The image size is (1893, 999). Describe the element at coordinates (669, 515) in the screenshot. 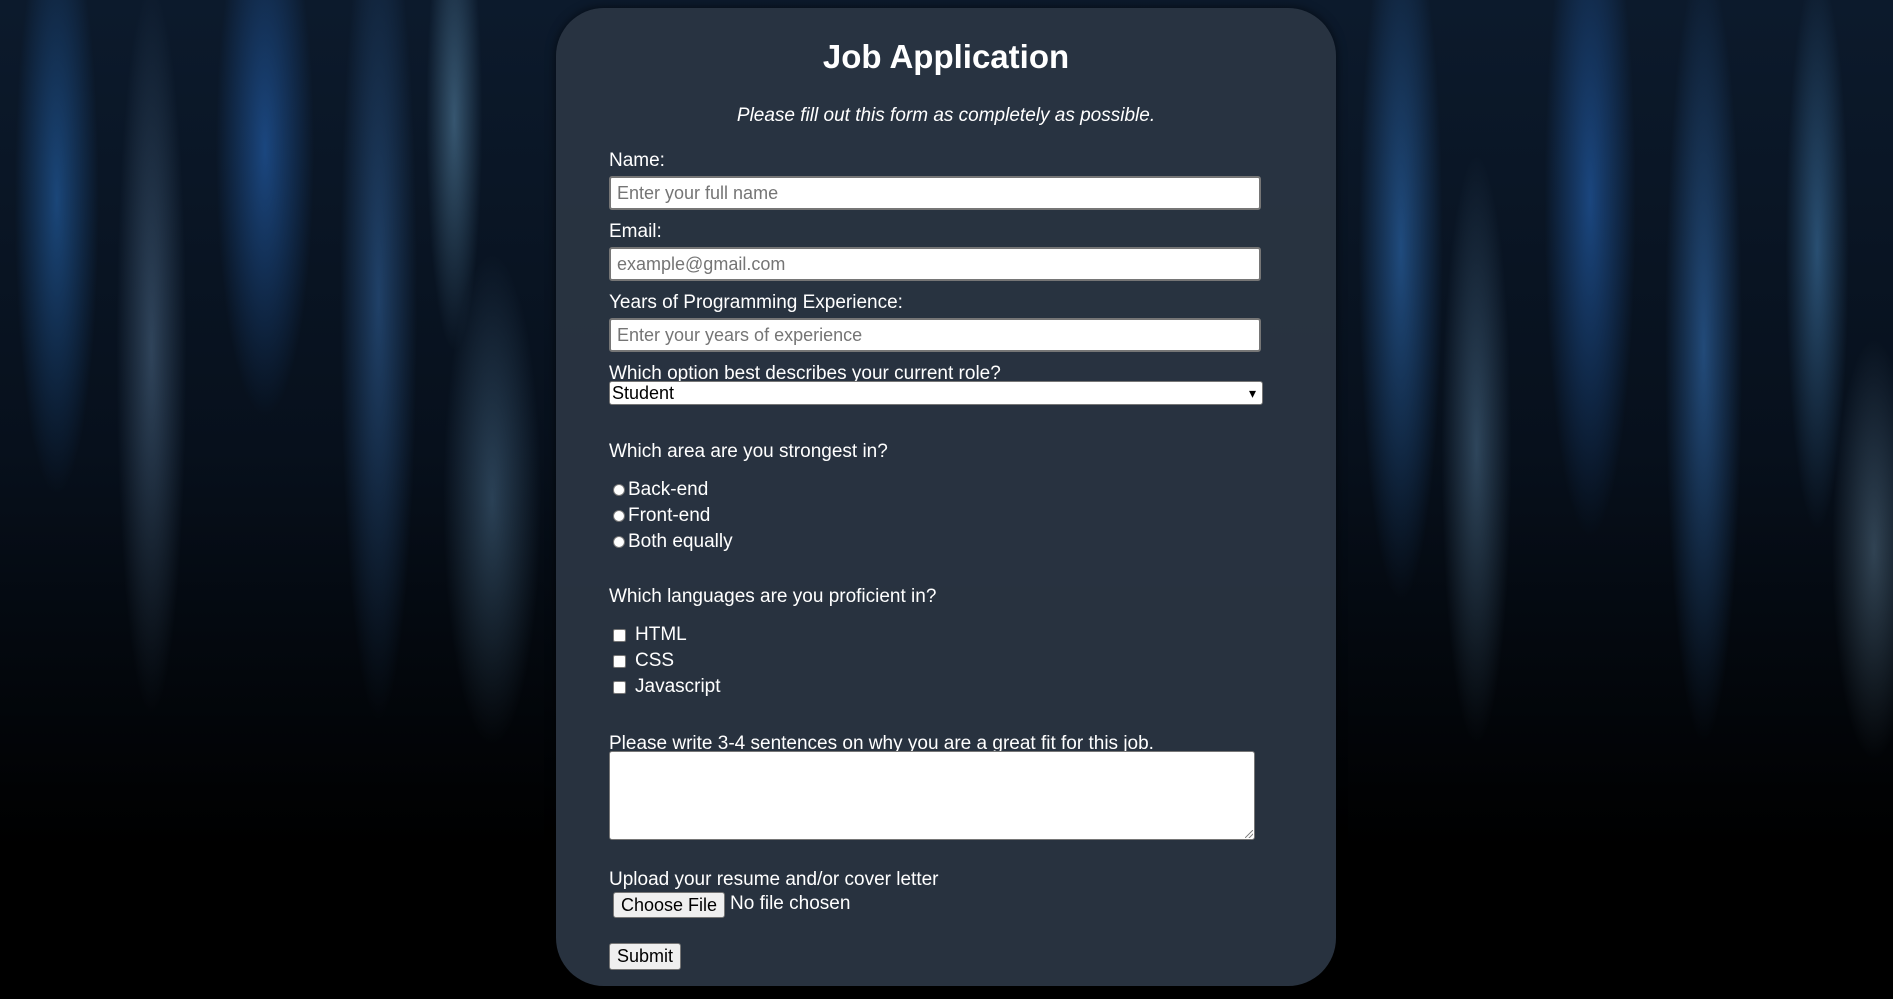

I see `radio-label: Front-end` at that location.